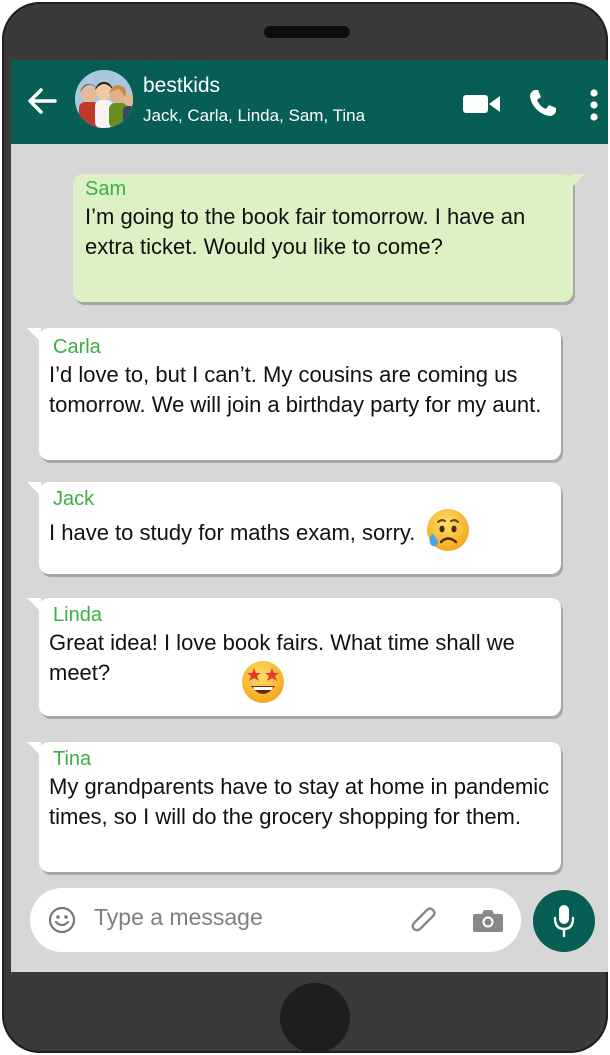 The image size is (610, 1055). I want to click on mic-button, so click(564, 921).